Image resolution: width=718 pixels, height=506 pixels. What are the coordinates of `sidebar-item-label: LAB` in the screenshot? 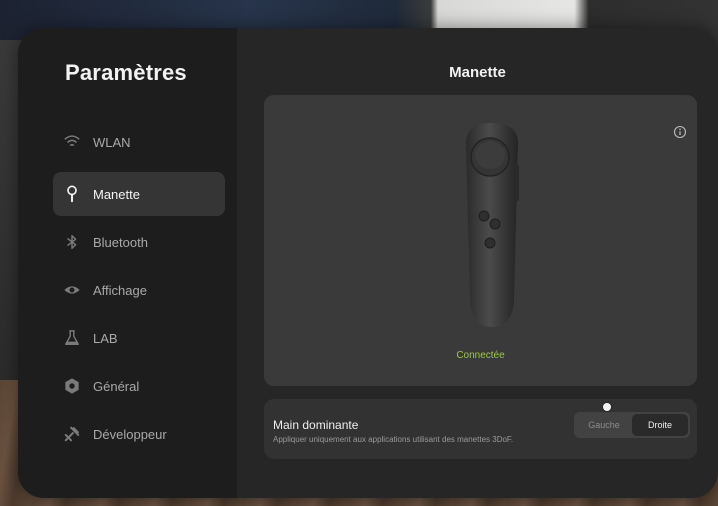 It's located at (105, 338).